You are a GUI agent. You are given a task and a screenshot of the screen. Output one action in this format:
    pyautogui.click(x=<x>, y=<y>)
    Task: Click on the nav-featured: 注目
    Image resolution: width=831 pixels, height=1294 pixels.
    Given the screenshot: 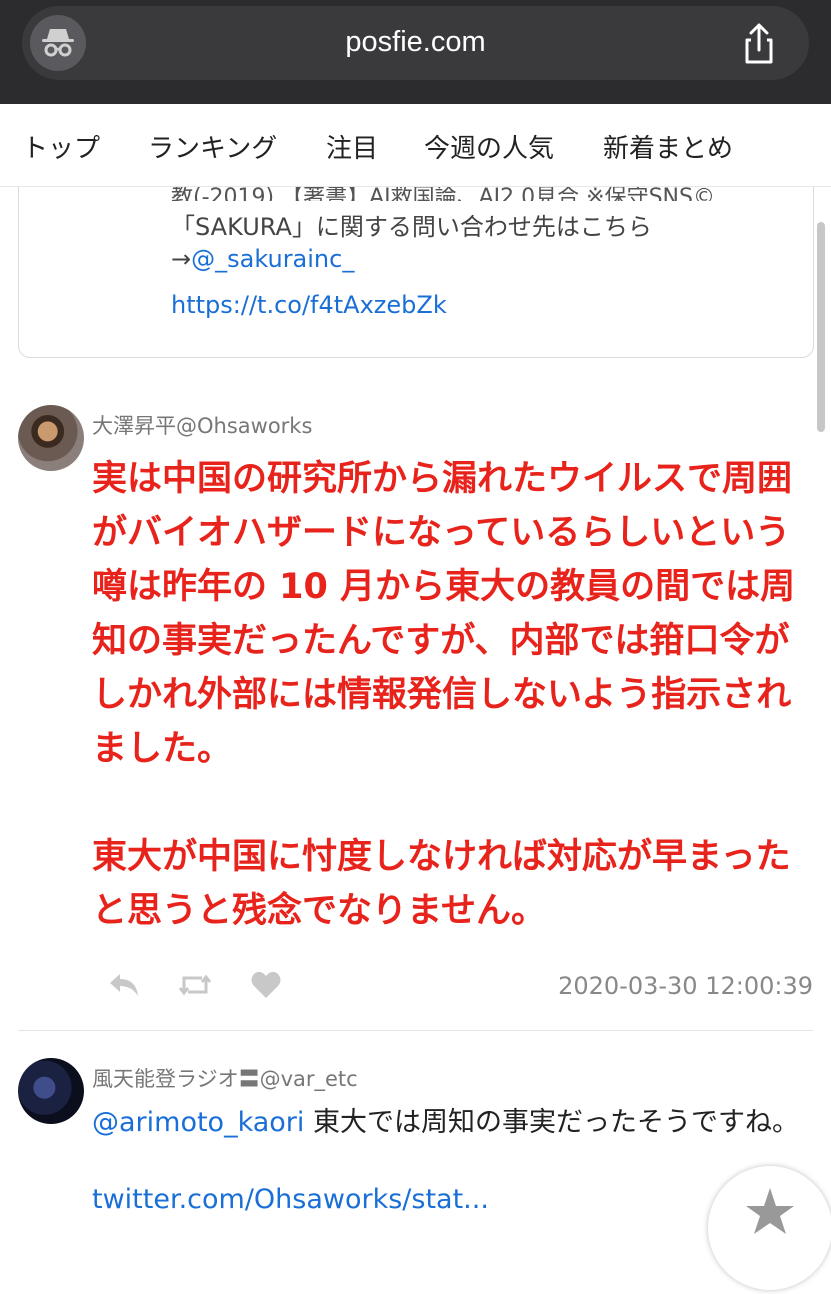 What is the action you would take?
    pyautogui.click(x=352, y=146)
    